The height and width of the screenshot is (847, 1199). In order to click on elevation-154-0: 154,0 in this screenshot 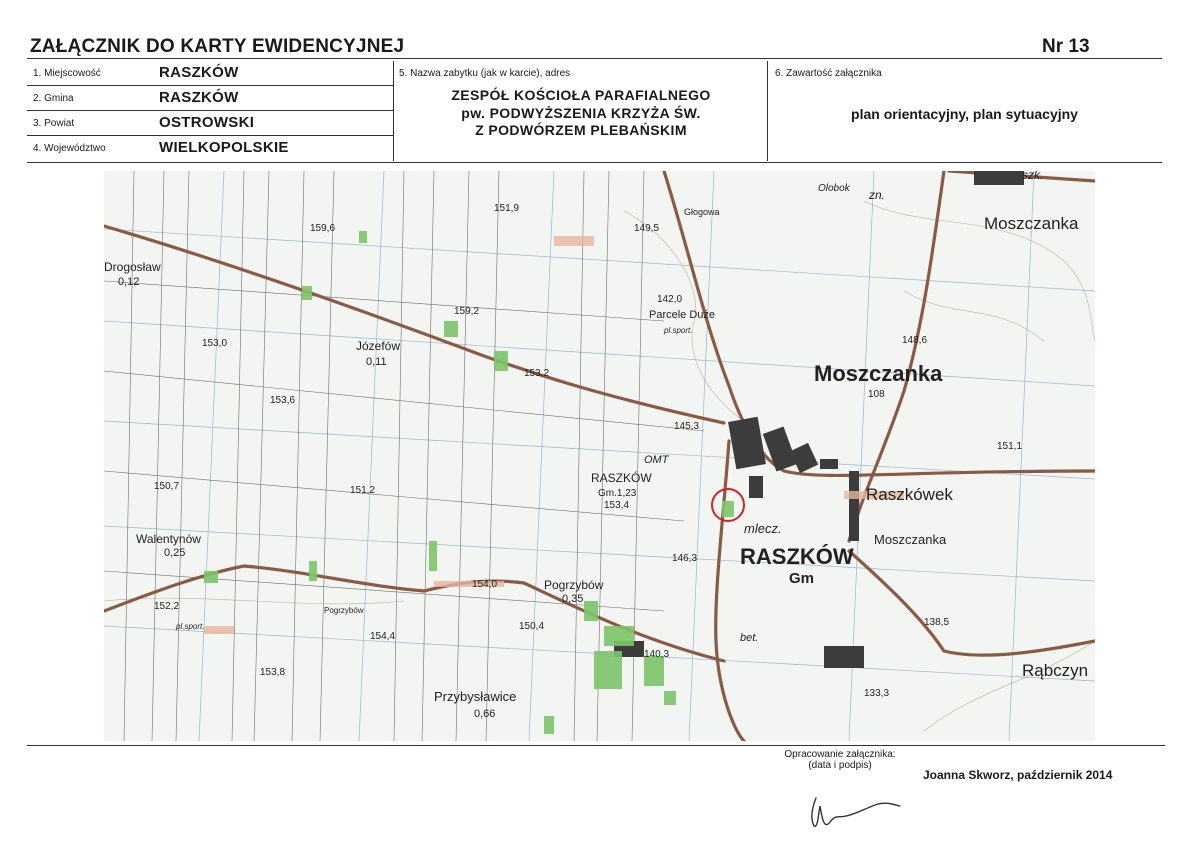, I will do `click(484, 584)`.